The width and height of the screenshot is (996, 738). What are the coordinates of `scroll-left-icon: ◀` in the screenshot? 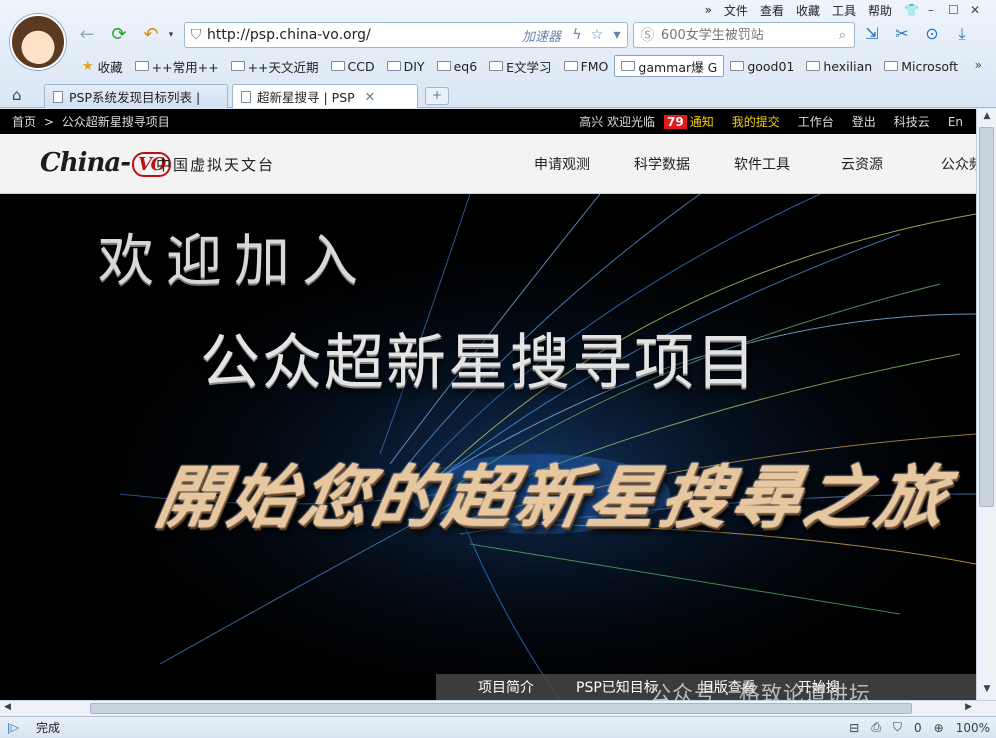 It's located at (7, 707).